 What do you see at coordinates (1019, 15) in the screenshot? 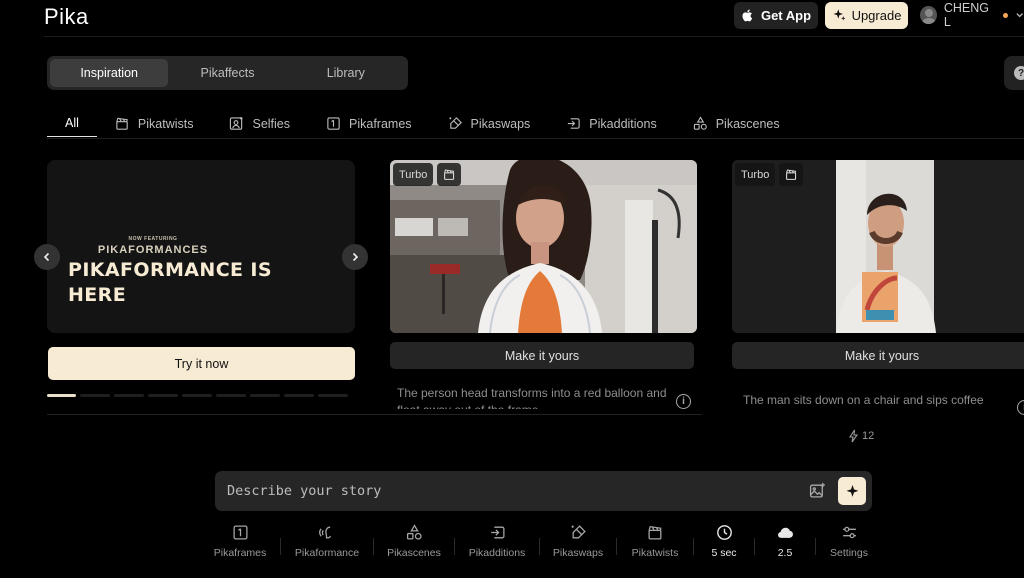
I see `chevron-down-icon` at bounding box center [1019, 15].